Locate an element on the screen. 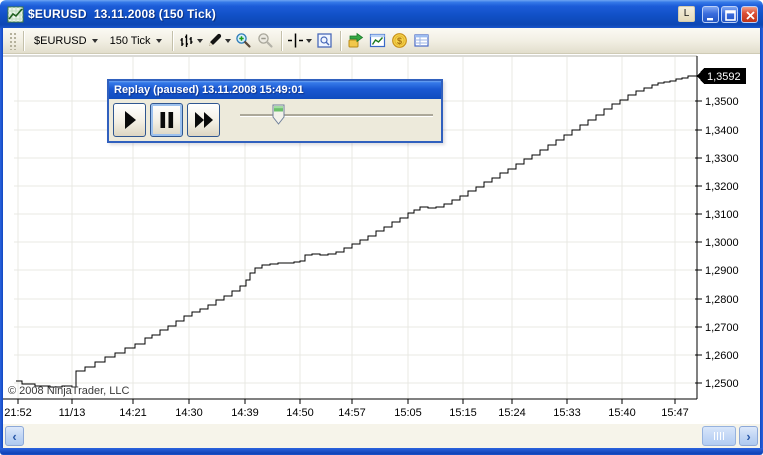  window-border-bottom is located at coordinates (381, 451).